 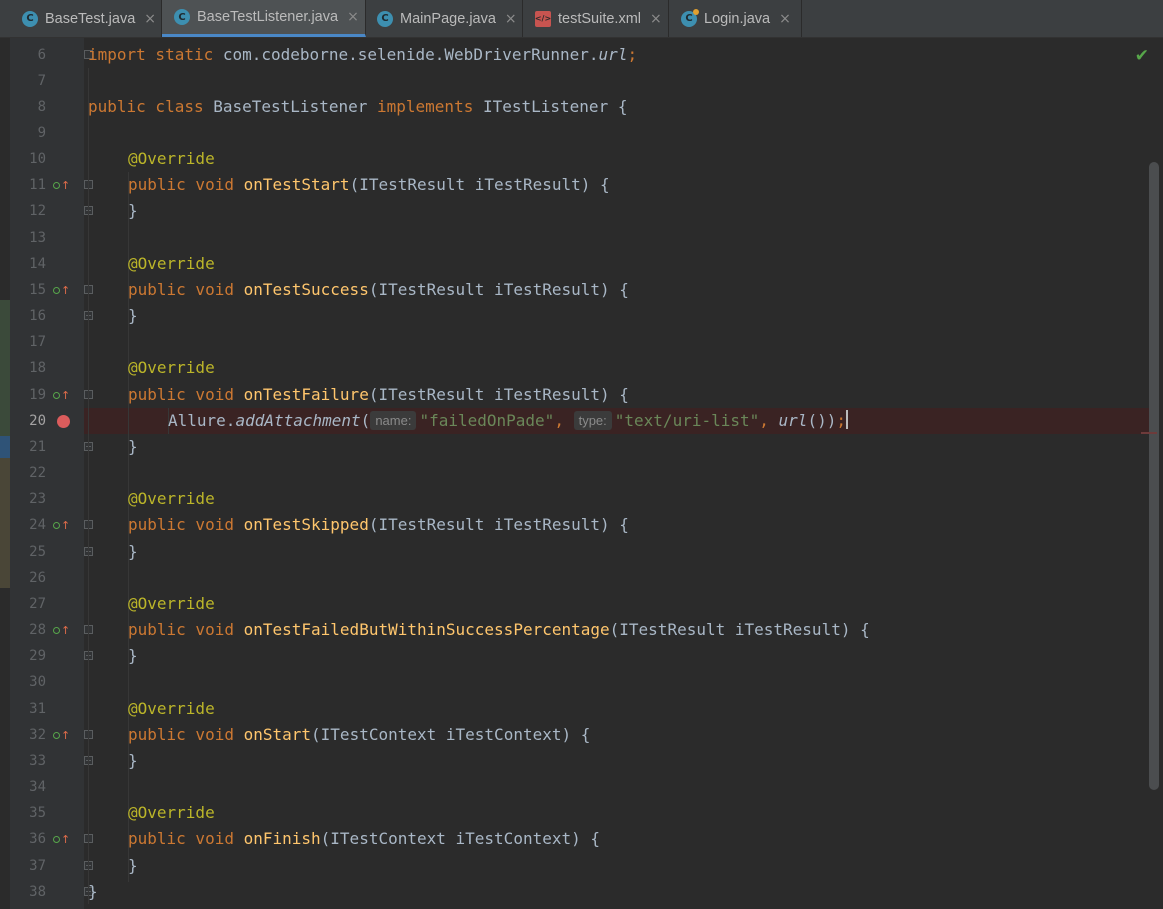 What do you see at coordinates (37, 368) in the screenshot?
I see `line-number: 18` at bounding box center [37, 368].